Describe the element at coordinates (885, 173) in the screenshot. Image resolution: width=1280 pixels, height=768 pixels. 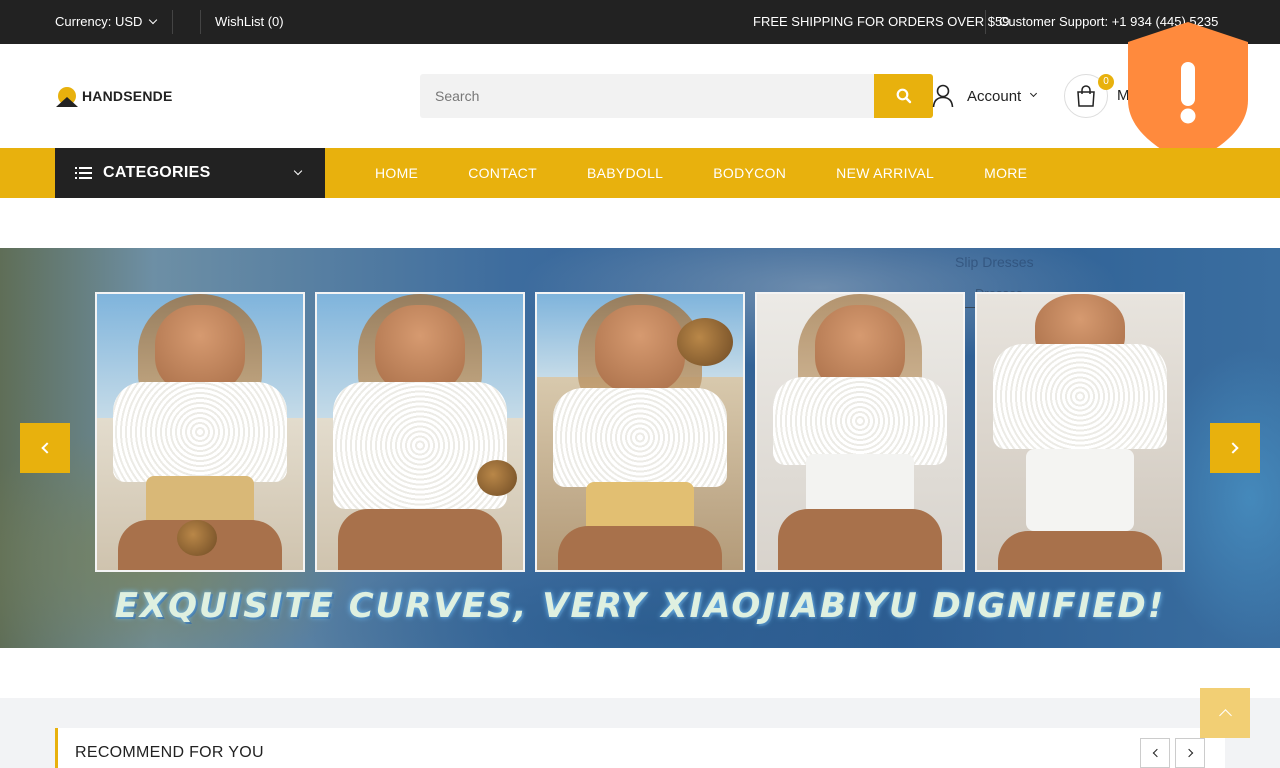
I see `nav-link-new-arrival: NEW ARRIVAL` at that location.